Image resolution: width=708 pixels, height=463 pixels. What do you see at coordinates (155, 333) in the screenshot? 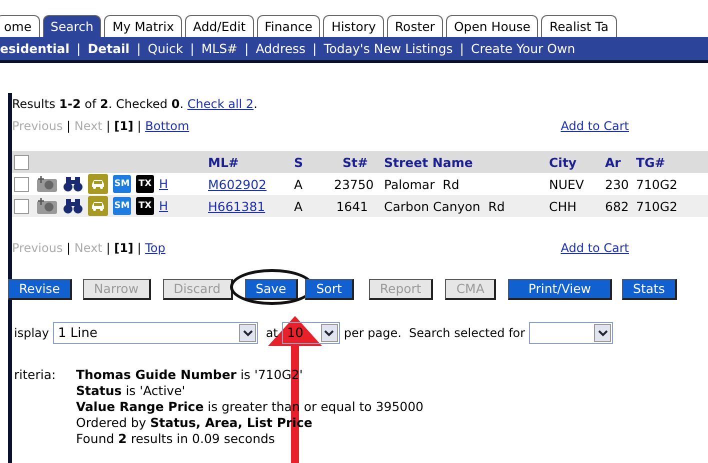
I see `display-format-select: 1 Line` at bounding box center [155, 333].